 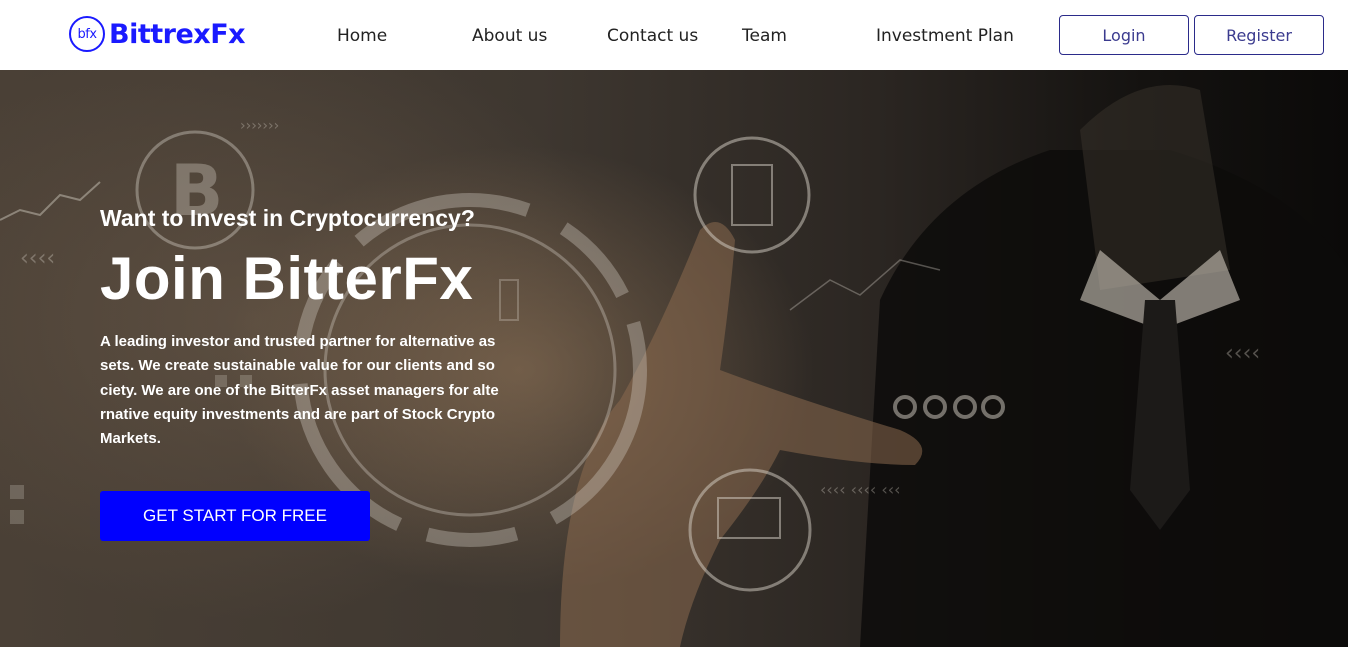 I want to click on brand-logo: bfx BittrexFx, so click(x=157, y=34).